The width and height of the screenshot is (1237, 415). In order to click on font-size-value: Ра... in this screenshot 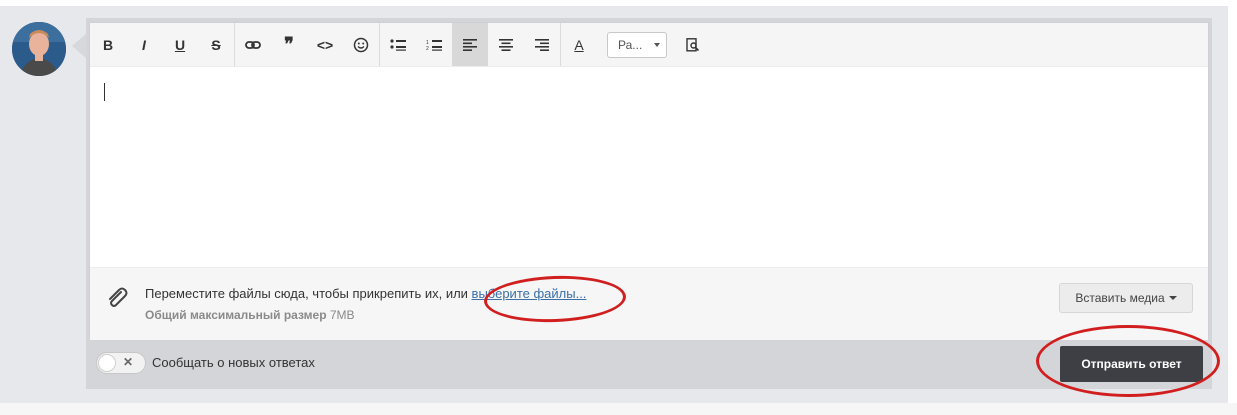, I will do `click(630, 44)`.